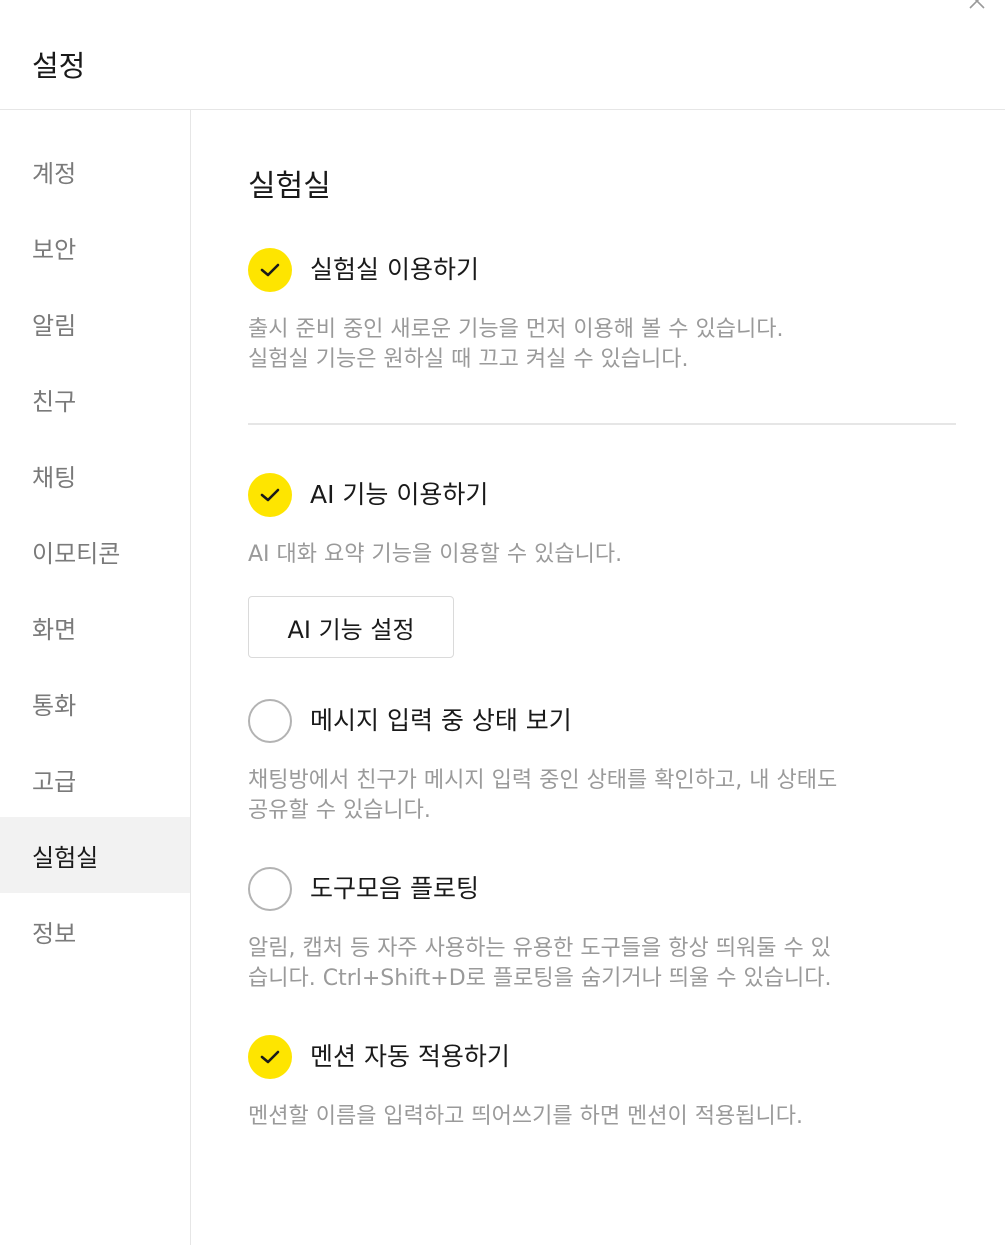 This screenshot has height=1245, width=1005. What do you see at coordinates (435, 554) in the screenshot?
I see `ai-desc-line1: AI 대화 요약 기능을 이용할 수 있습니다.` at bounding box center [435, 554].